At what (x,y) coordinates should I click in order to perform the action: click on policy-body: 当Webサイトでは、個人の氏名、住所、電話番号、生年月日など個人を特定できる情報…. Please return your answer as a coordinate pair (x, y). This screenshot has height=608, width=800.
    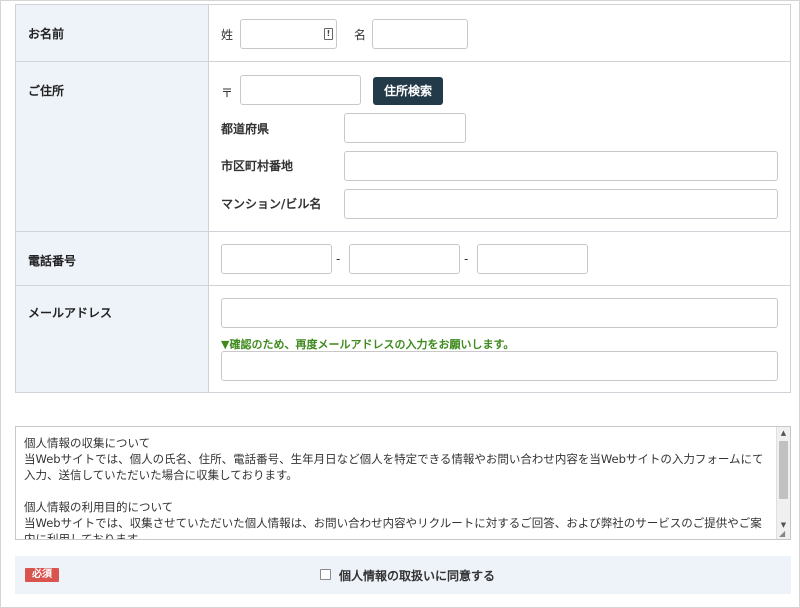
    Looking at the image, I should click on (394, 467).